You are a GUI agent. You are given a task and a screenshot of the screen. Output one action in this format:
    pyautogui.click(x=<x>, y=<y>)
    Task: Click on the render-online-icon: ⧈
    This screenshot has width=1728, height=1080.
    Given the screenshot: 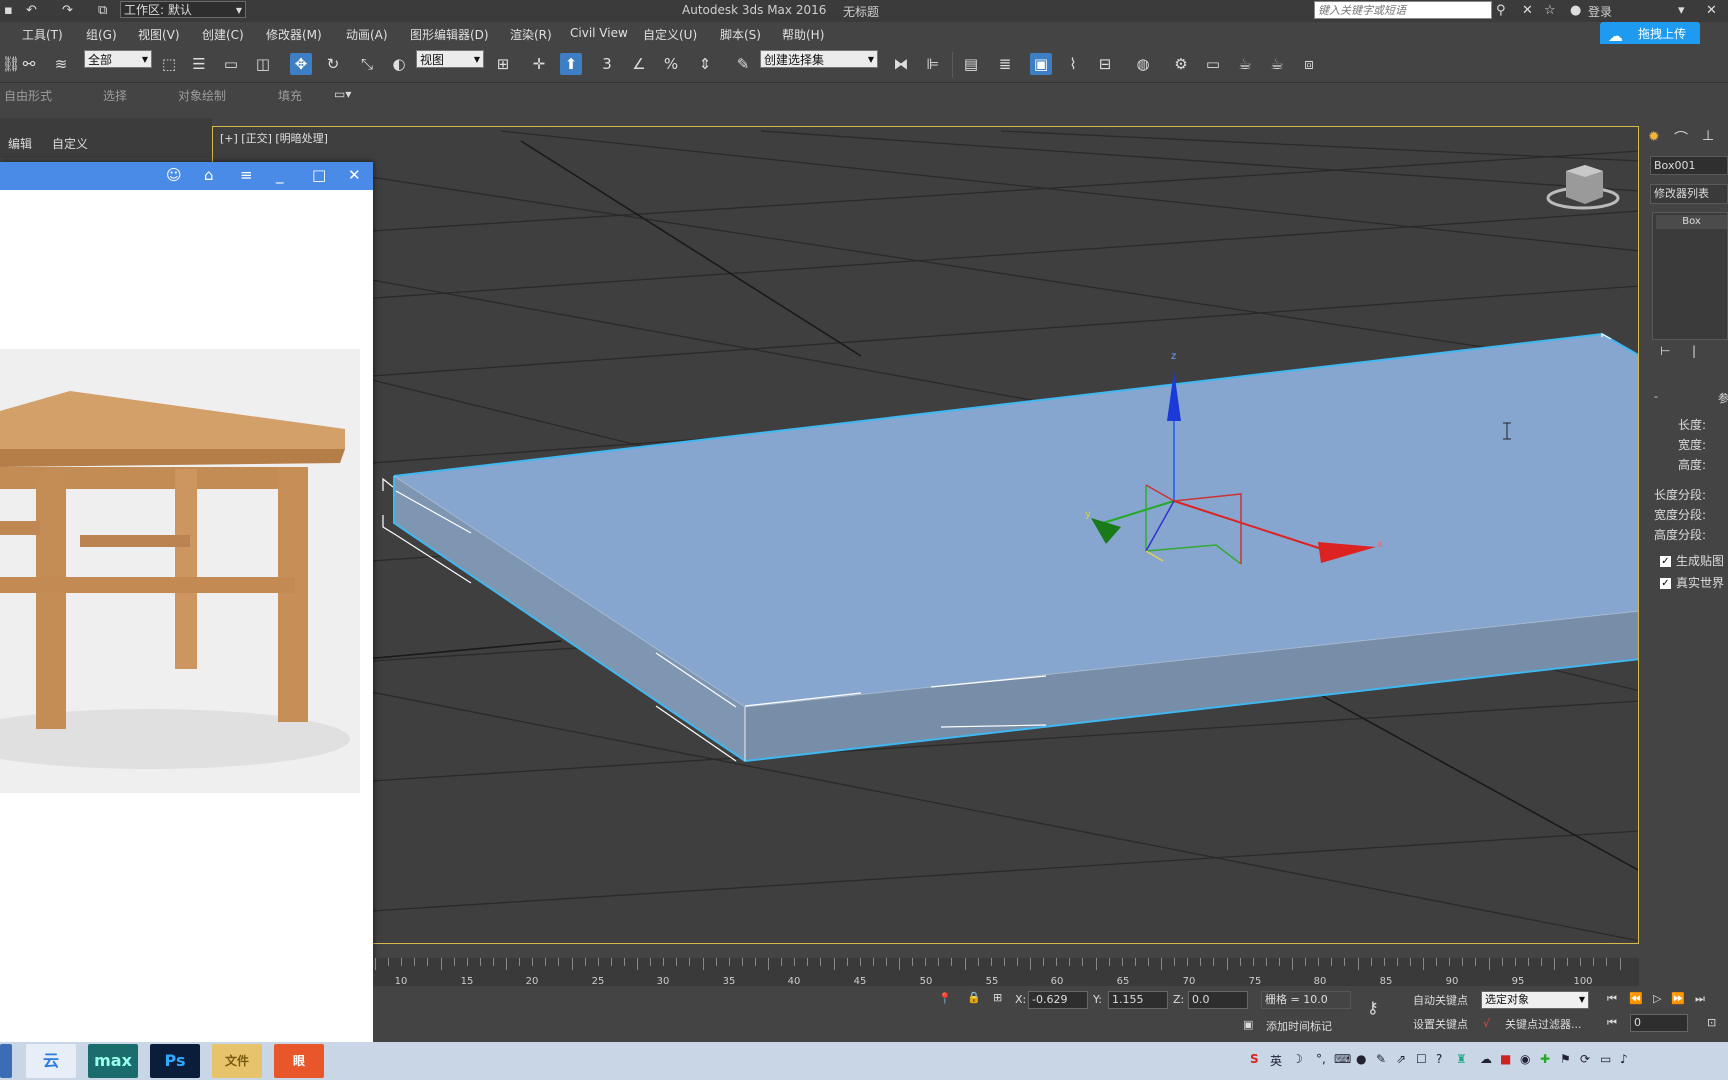 What is the action you would take?
    pyautogui.click(x=1309, y=64)
    